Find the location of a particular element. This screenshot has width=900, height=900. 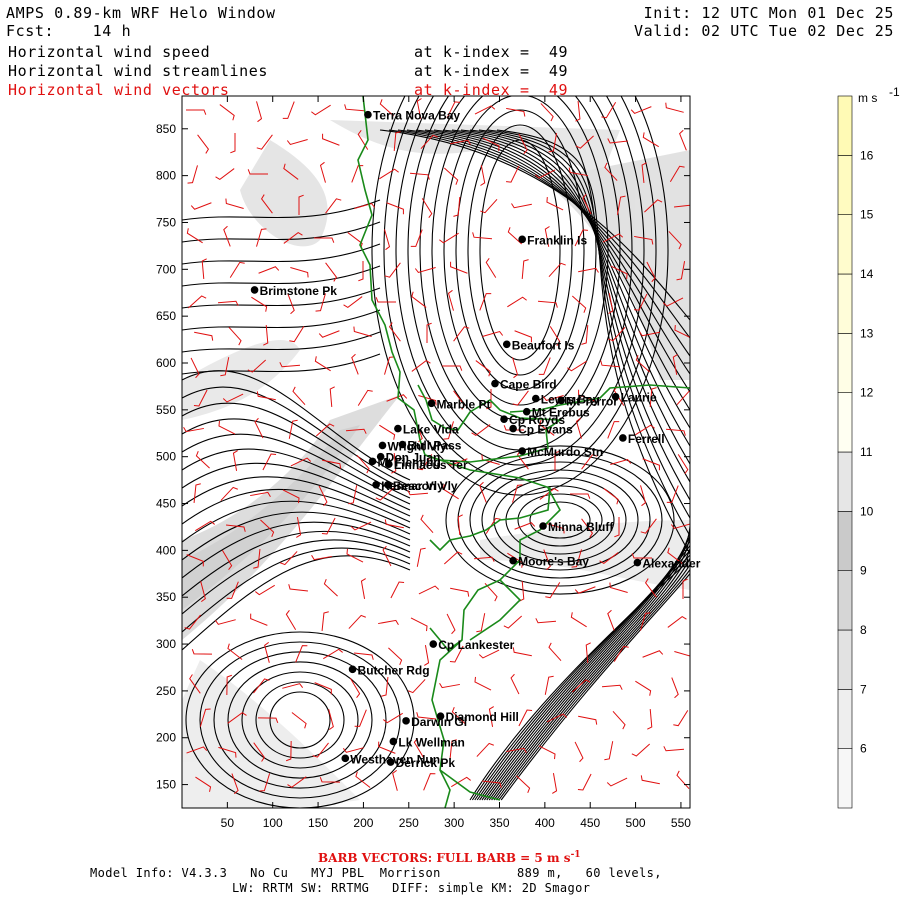

colorbar-label: 16 is located at coordinates (867, 155).